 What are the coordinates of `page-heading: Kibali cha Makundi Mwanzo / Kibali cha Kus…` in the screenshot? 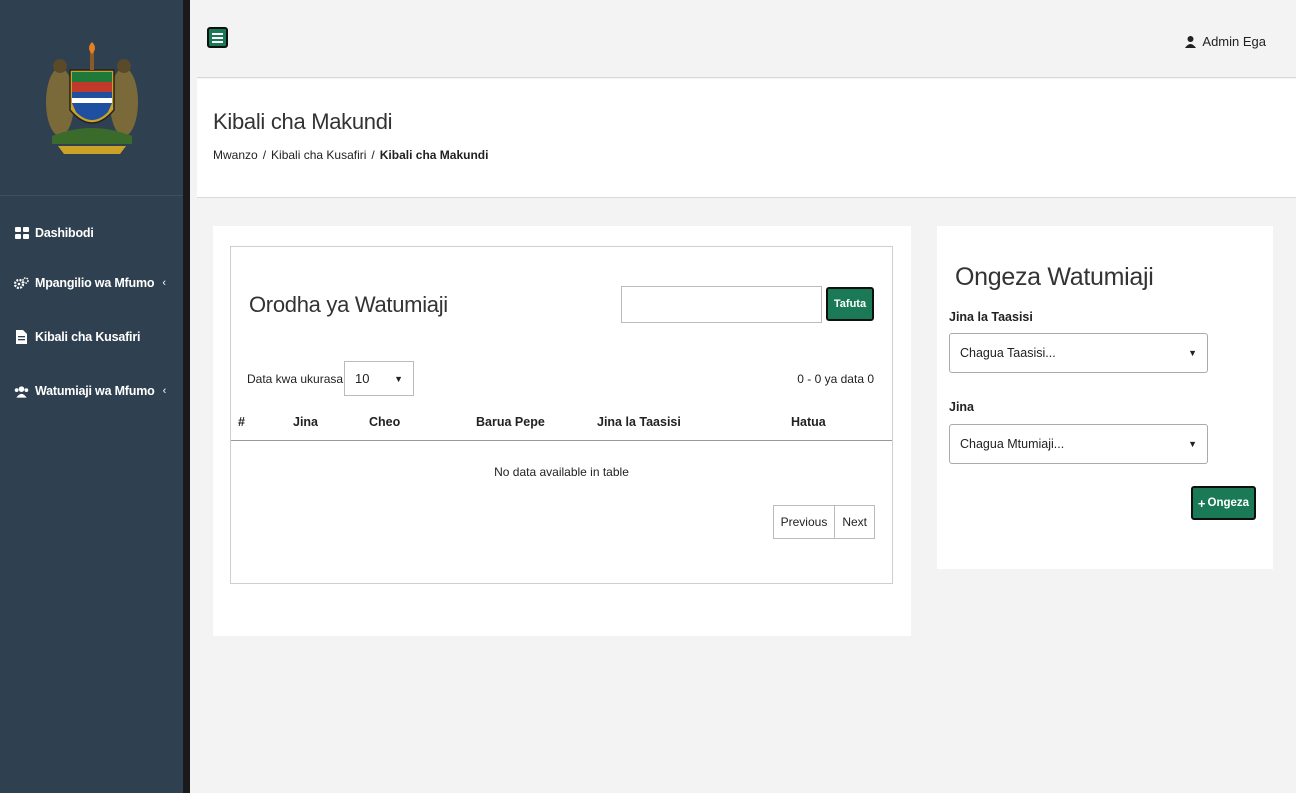 It's located at (746, 138).